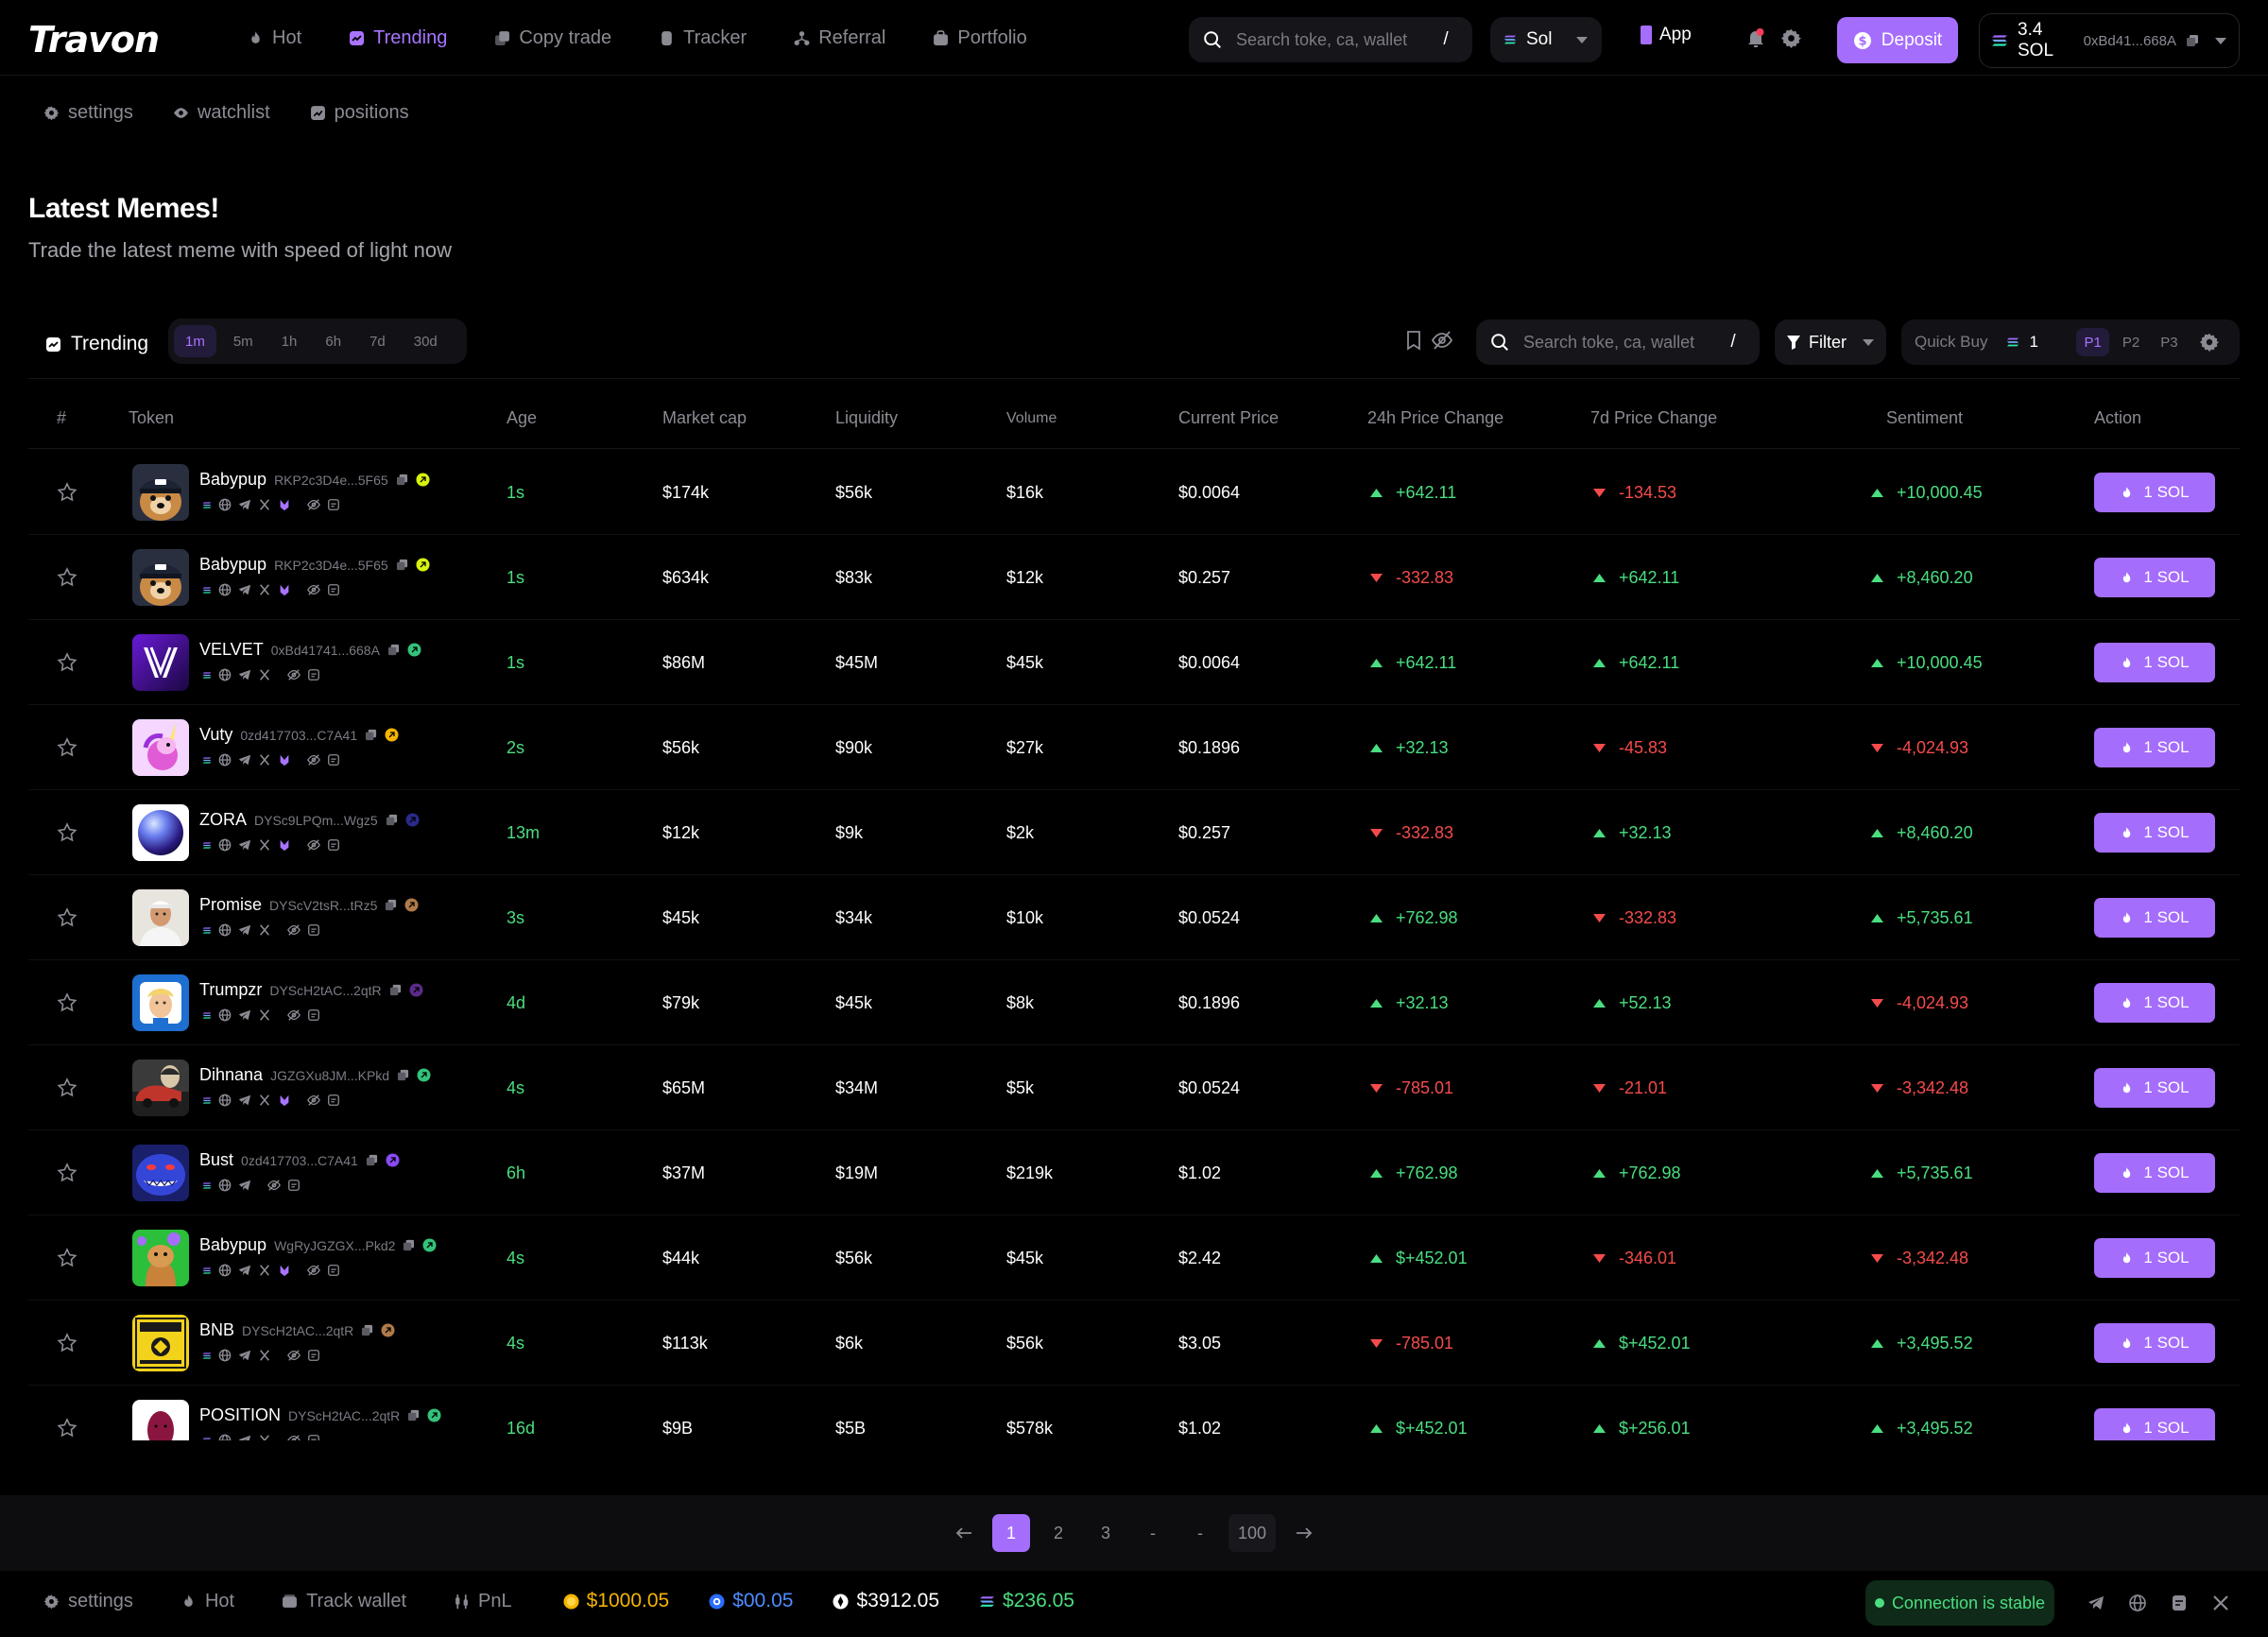 Image resolution: width=2268 pixels, height=1637 pixels. What do you see at coordinates (1618, 342) in the screenshot?
I see `table-search: /` at bounding box center [1618, 342].